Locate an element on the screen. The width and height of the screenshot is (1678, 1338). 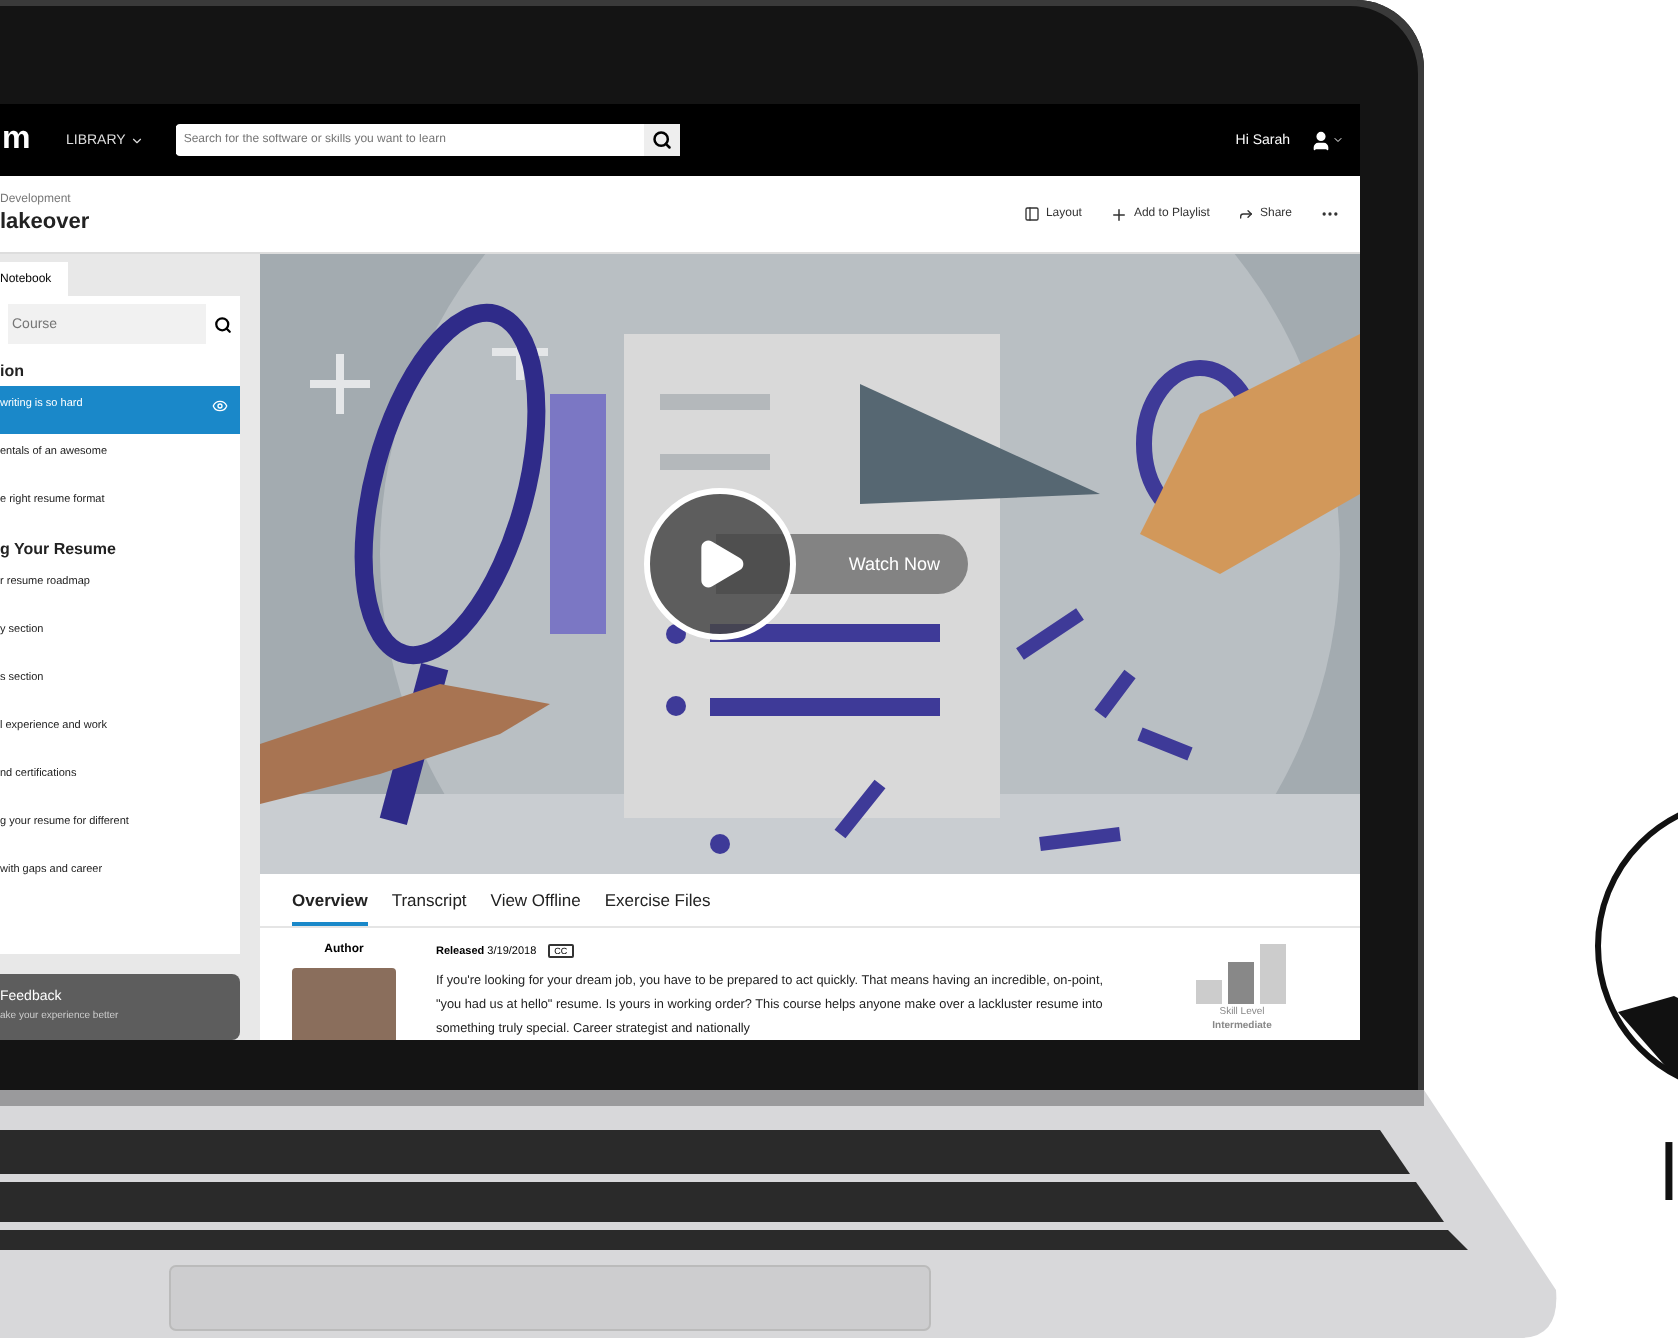
section-title: g Your Resume is located at coordinates (59, 550).